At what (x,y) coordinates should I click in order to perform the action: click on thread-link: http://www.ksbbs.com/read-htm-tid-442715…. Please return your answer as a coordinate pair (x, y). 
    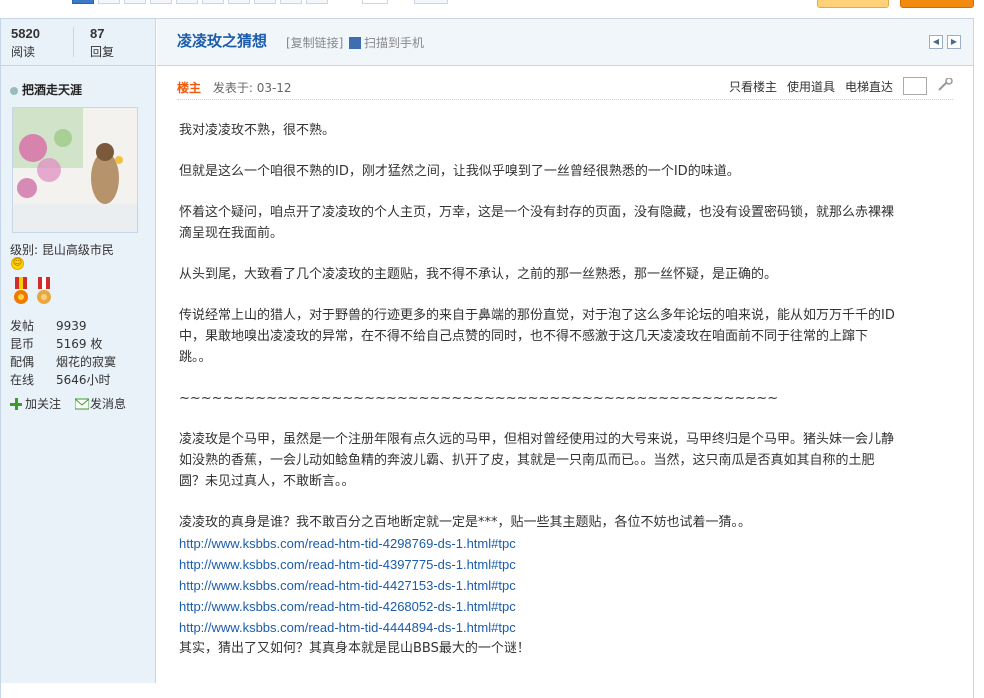
    Looking at the image, I should click on (567, 585).